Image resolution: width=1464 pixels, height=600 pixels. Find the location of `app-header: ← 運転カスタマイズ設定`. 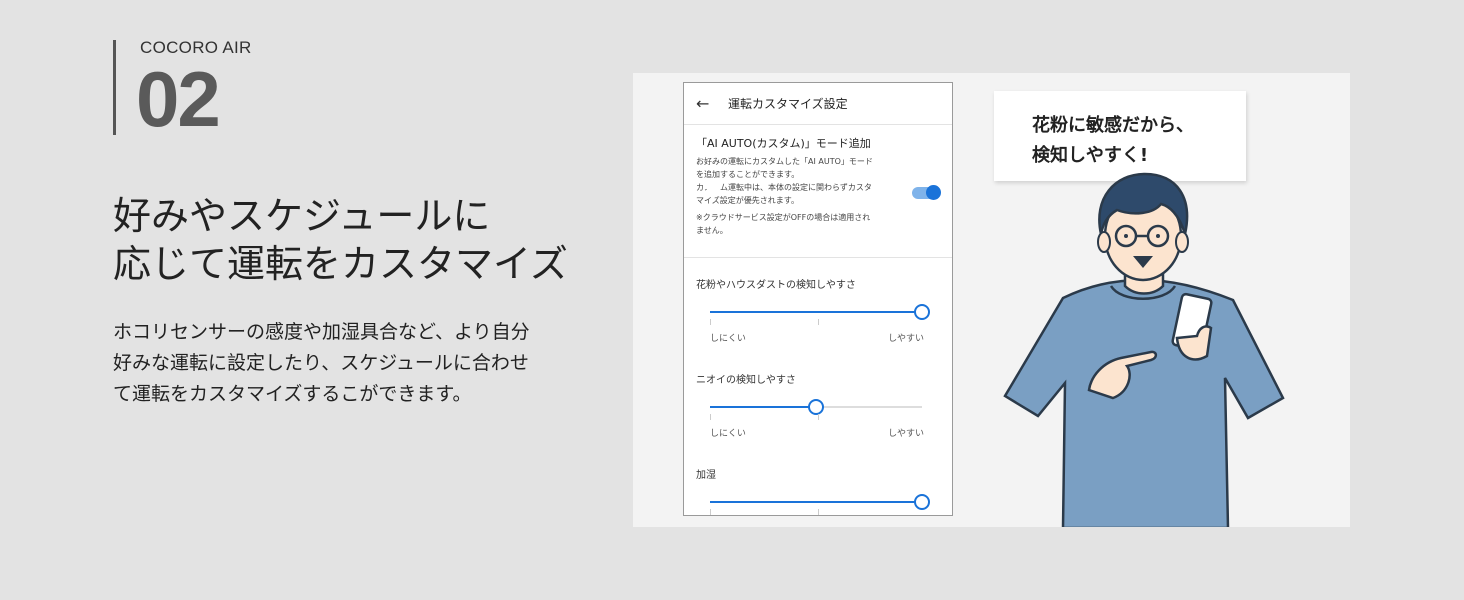

app-header: ← 運転カスタマイズ設定 is located at coordinates (818, 104).